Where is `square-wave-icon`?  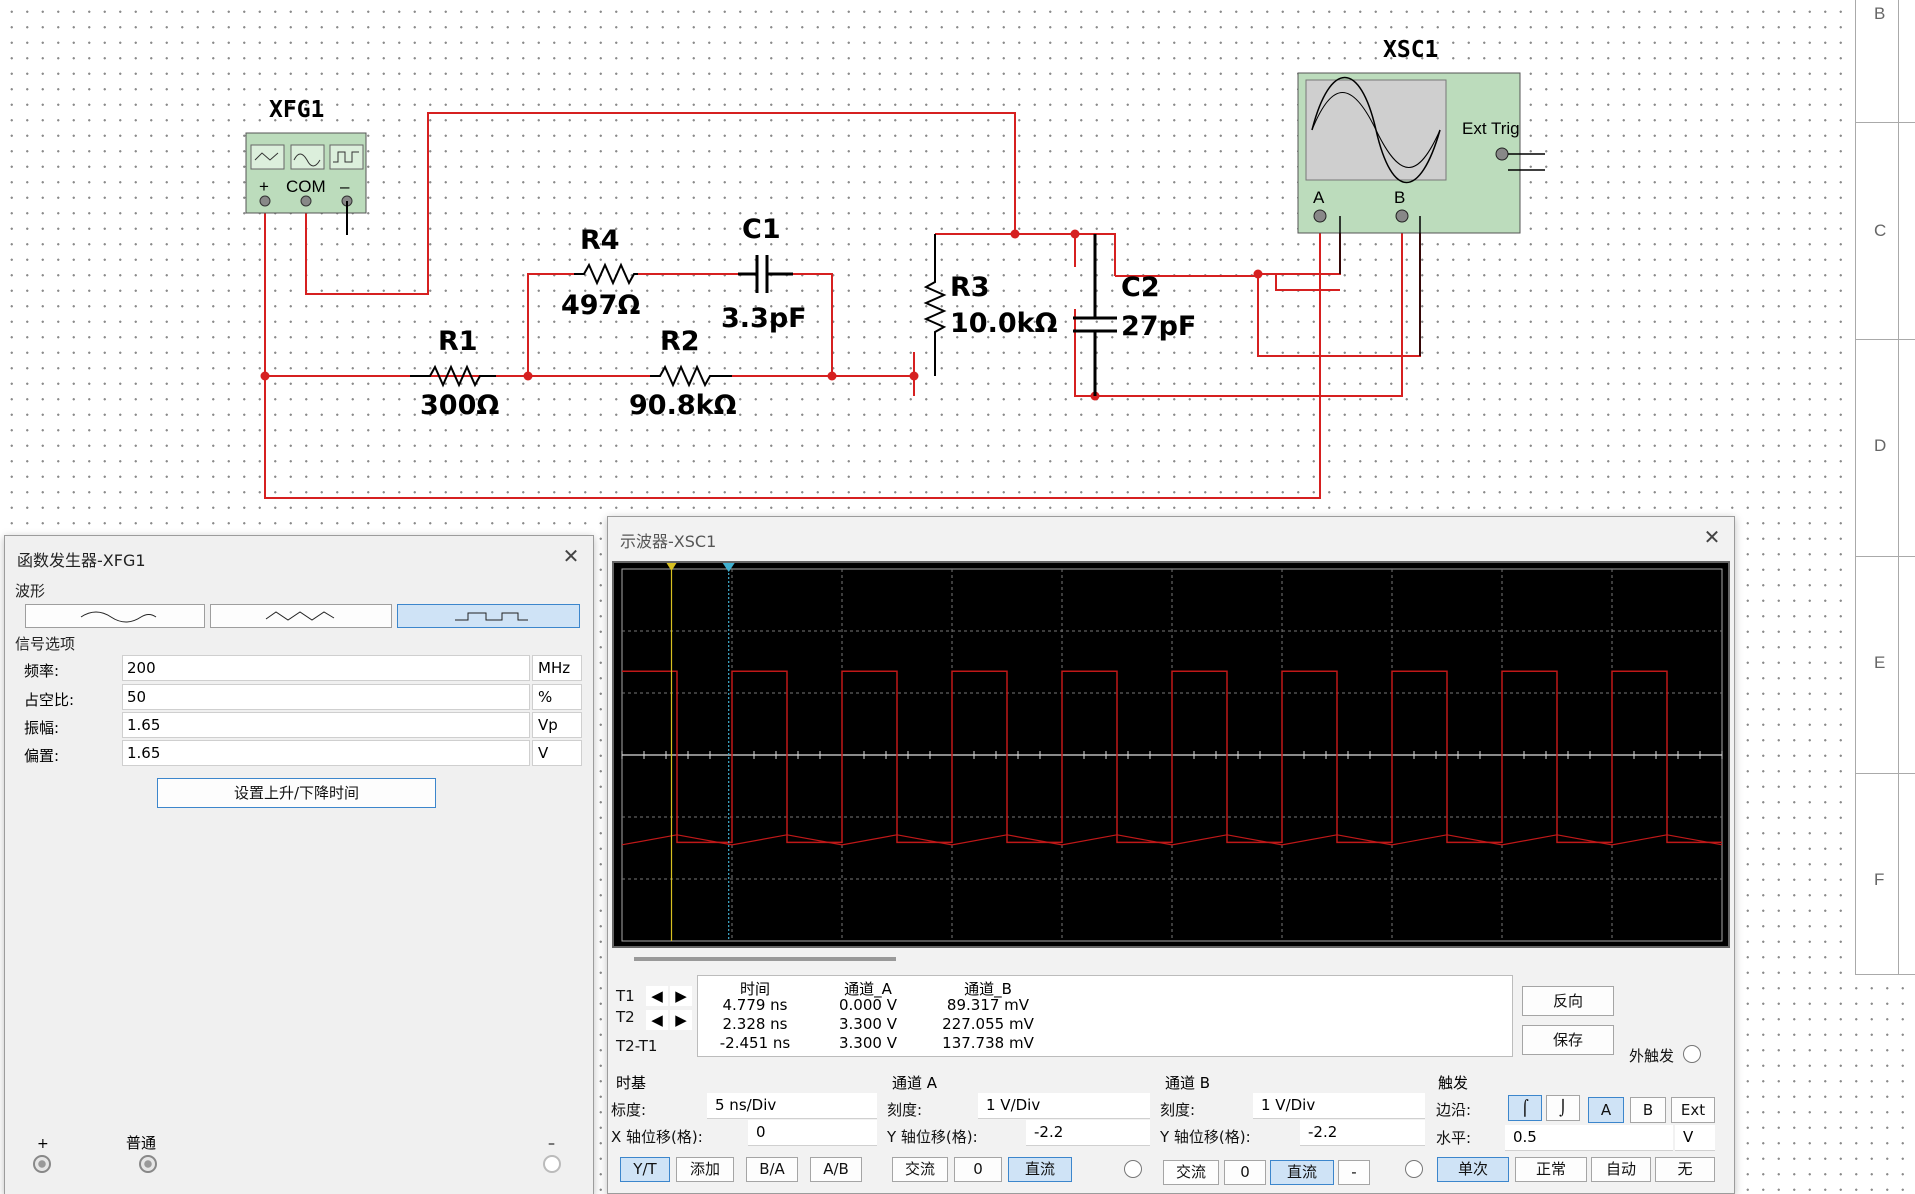
square-wave-icon is located at coordinates (491, 616).